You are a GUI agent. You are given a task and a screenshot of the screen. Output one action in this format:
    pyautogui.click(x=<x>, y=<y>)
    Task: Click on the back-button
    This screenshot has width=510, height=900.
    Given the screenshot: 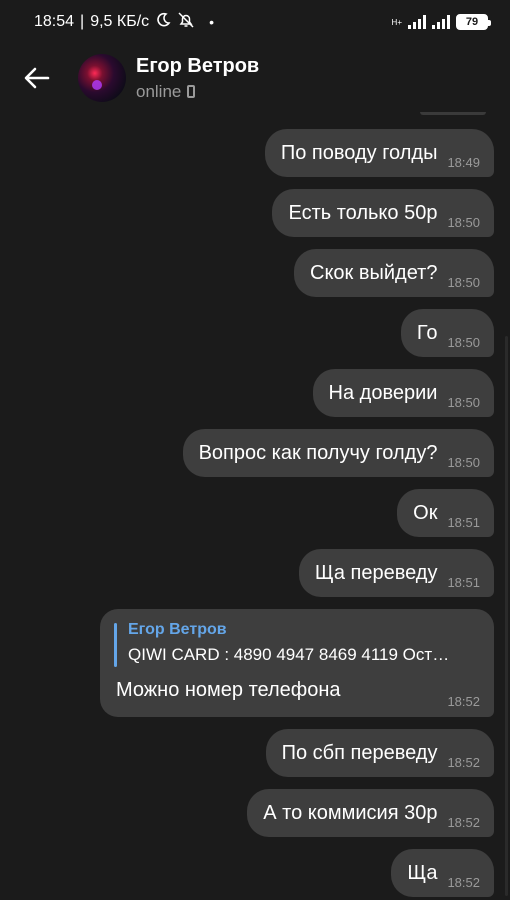 What is the action you would take?
    pyautogui.click(x=37, y=78)
    